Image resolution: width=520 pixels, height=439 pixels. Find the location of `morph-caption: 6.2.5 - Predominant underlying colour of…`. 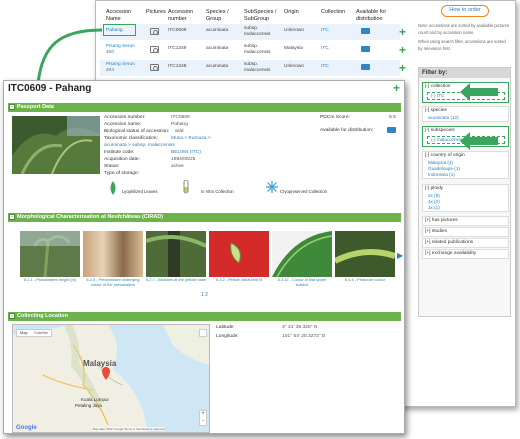

morph-caption: 6.2.5 - Predominant underlying colour of… is located at coordinates (113, 282).